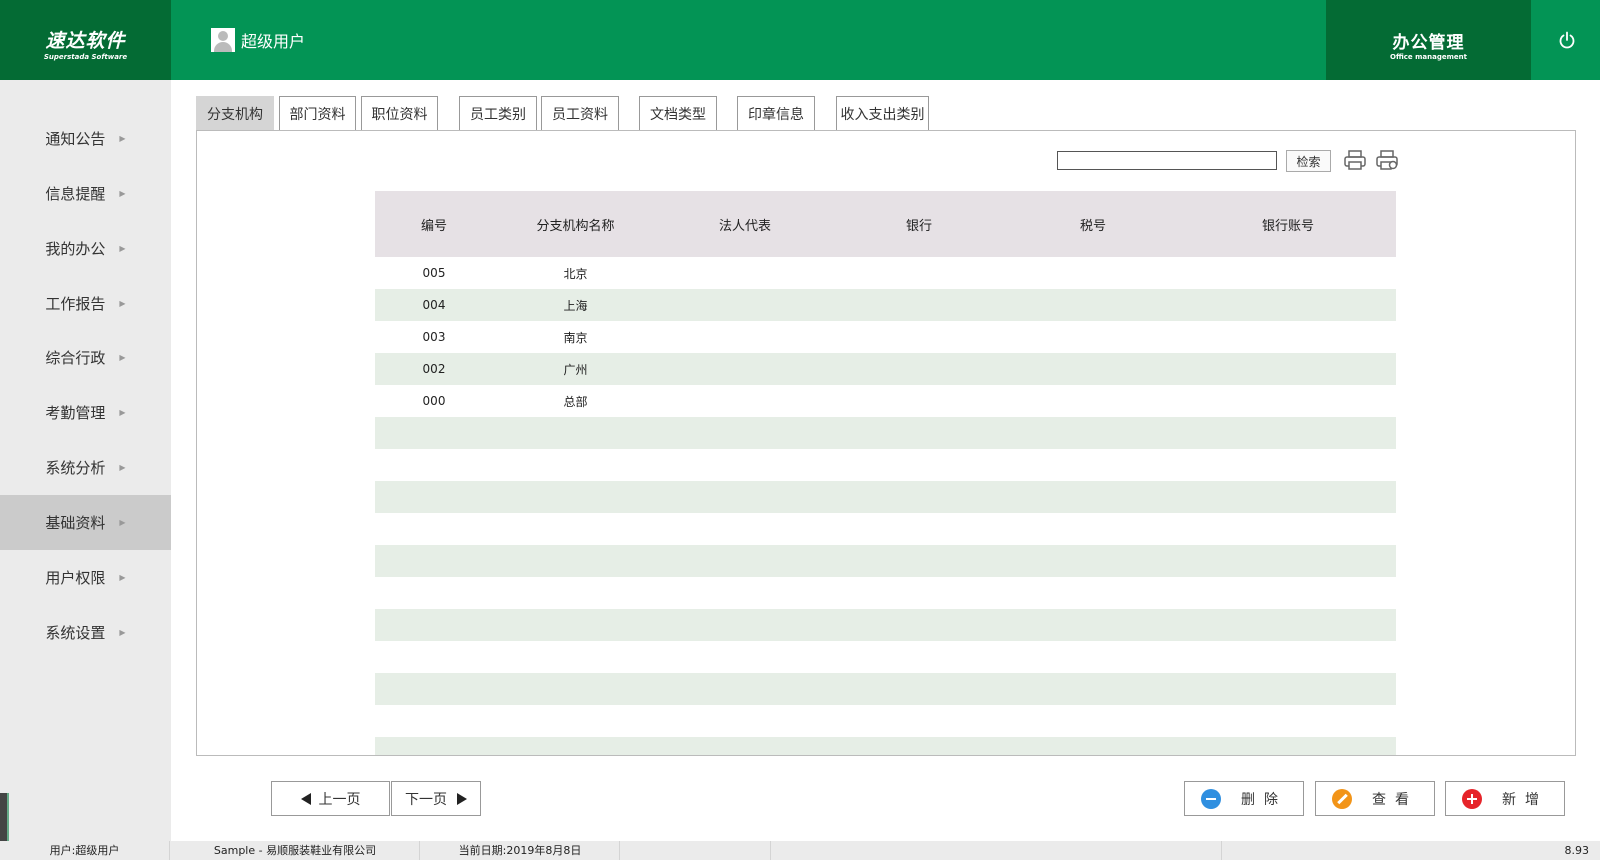  I want to click on power-icon, so click(1567, 40).